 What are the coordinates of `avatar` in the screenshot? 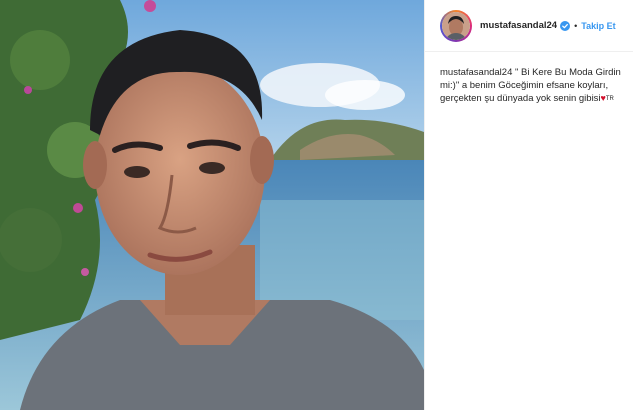 It's located at (456, 25).